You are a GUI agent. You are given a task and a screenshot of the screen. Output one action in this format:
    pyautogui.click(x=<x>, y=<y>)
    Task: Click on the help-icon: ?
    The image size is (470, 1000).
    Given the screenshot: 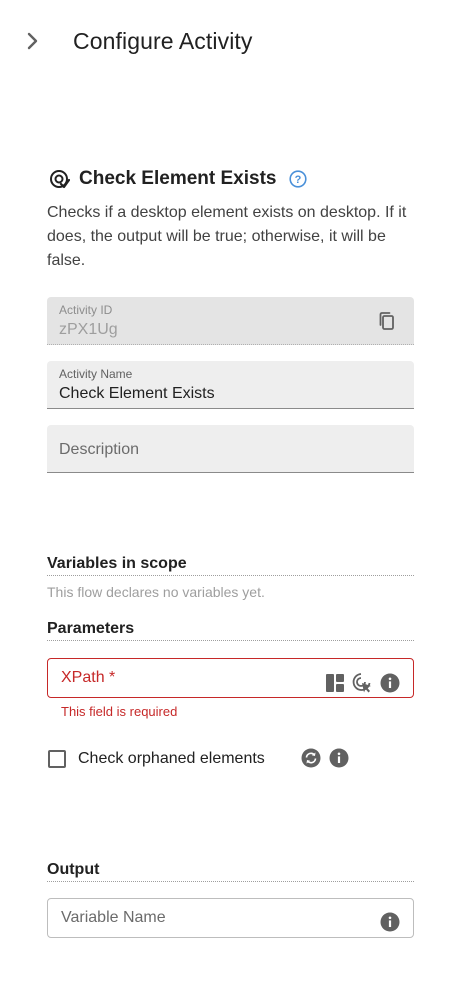 What is the action you would take?
    pyautogui.click(x=298, y=179)
    